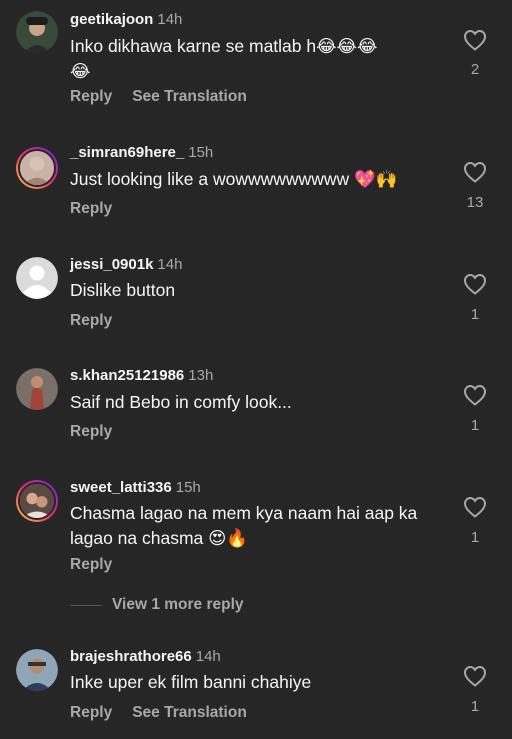 The width and height of the screenshot is (512, 739). What do you see at coordinates (178, 604) in the screenshot?
I see `view-more-label: View 1 more reply` at bounding box center [178, 604].